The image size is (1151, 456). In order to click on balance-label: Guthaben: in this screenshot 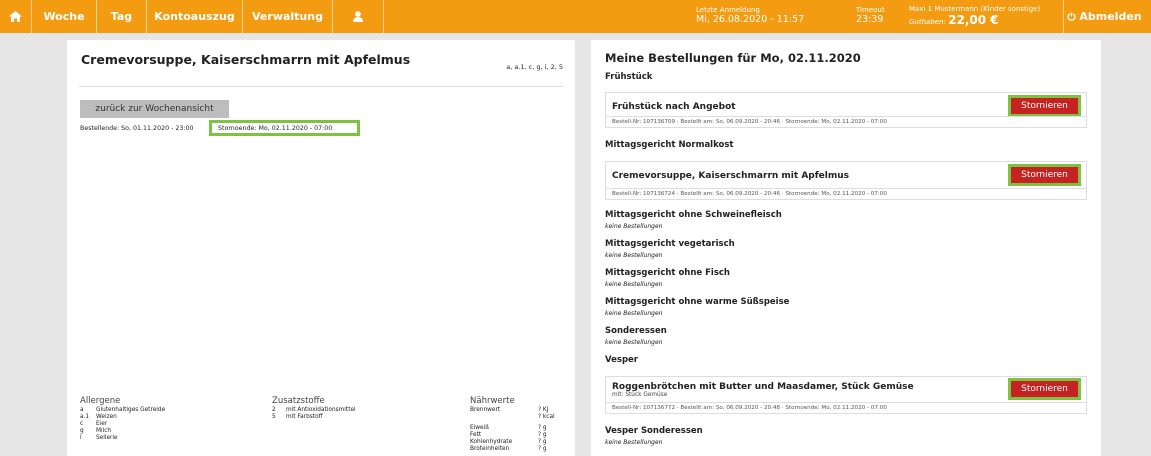, I will do `click(927, 21)`.